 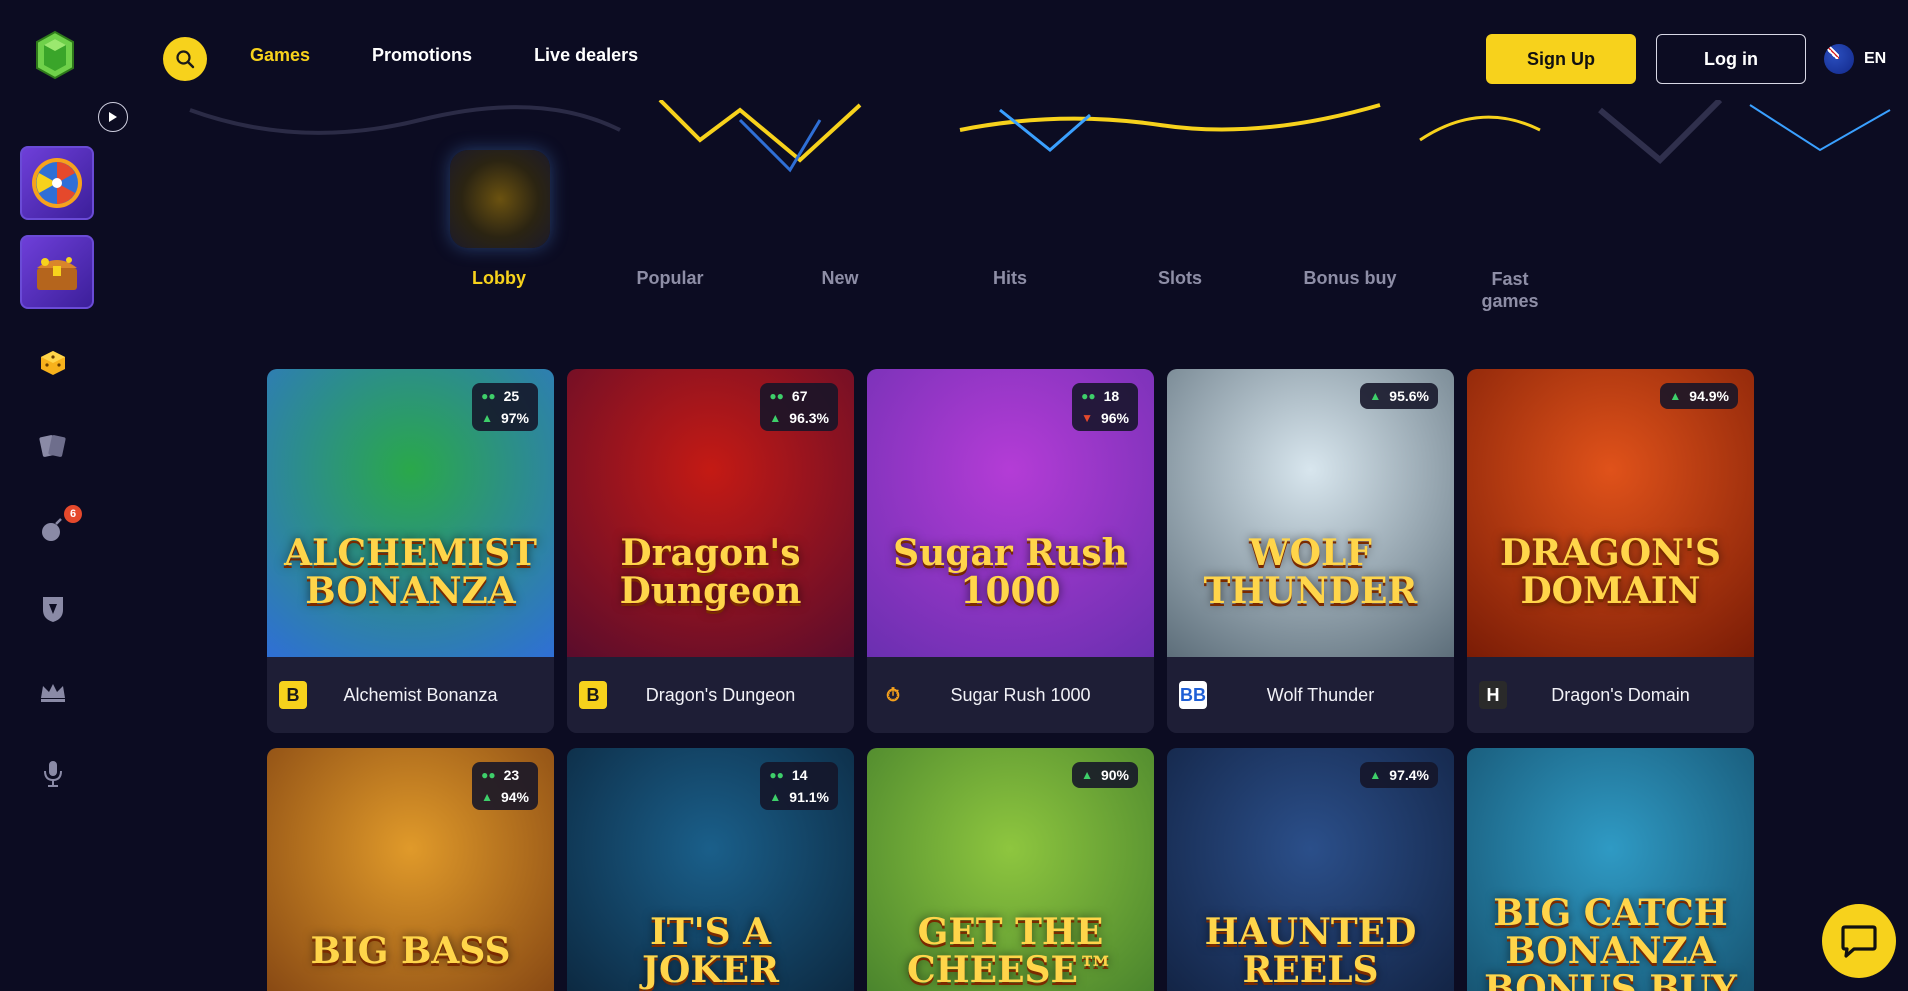 What do you see at coordinates (1010, 572) in the screenshot?
I see `game-art-title: Sugar Rush 1000` at bounding box center [1010, 572].